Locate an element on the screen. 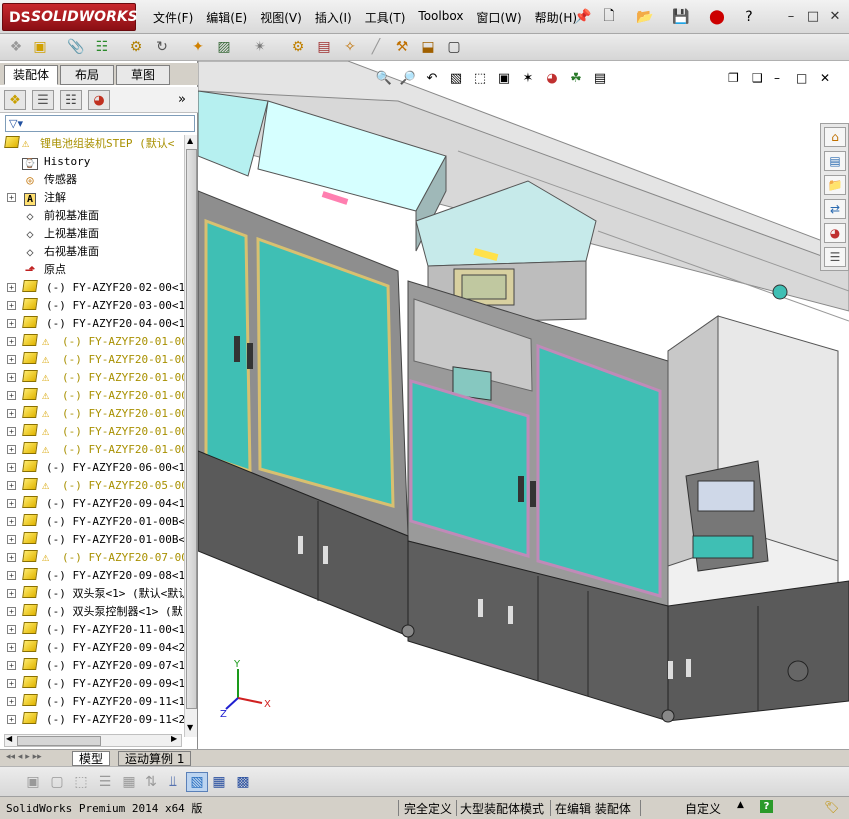 The width and height of the screenshot is (849, 819). viewport-tile-icon: ❐ is located at coordinates (733, 78).